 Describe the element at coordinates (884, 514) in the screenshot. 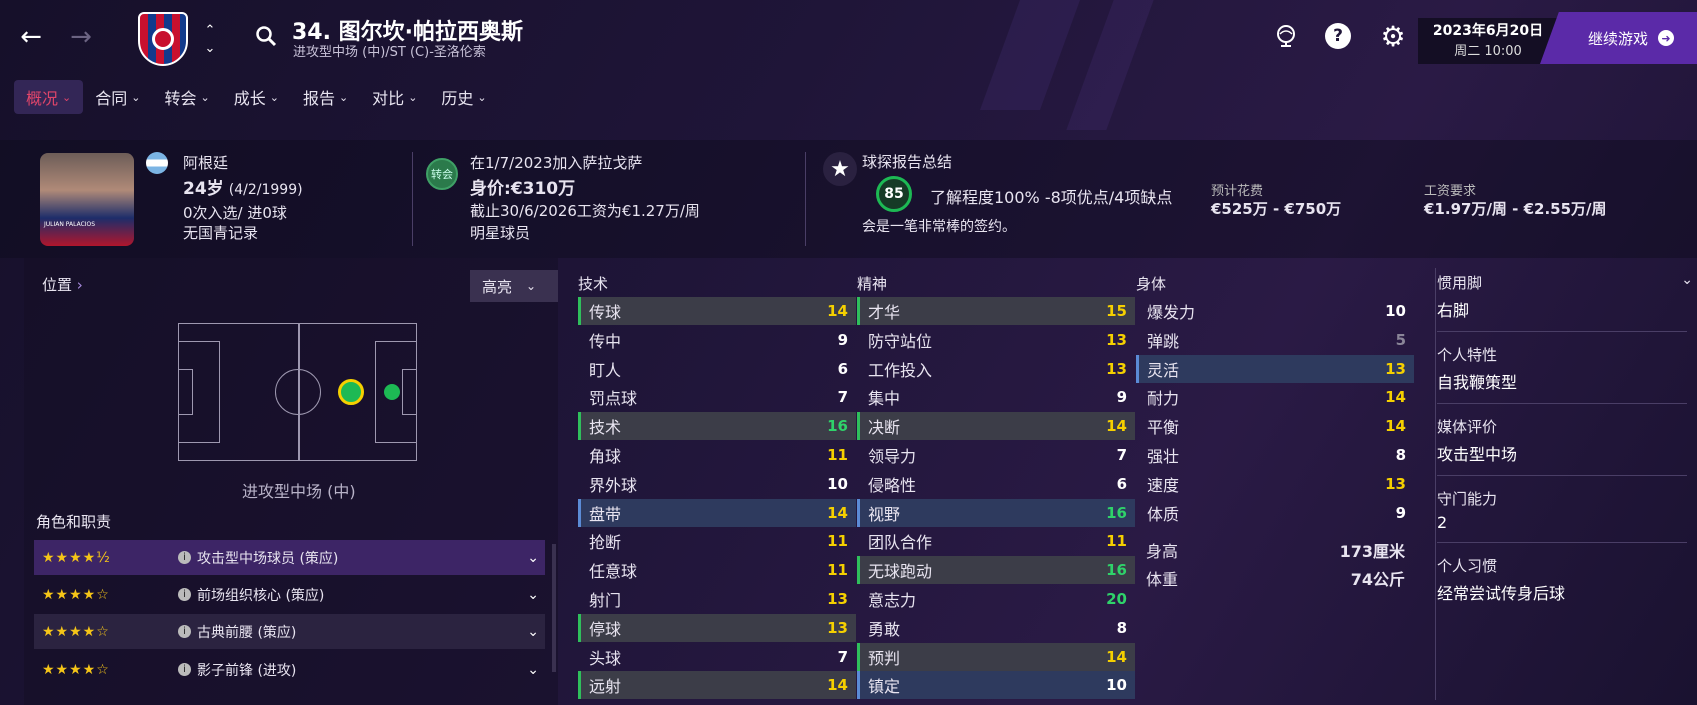

I see `attribute-name: 视野` at that location.